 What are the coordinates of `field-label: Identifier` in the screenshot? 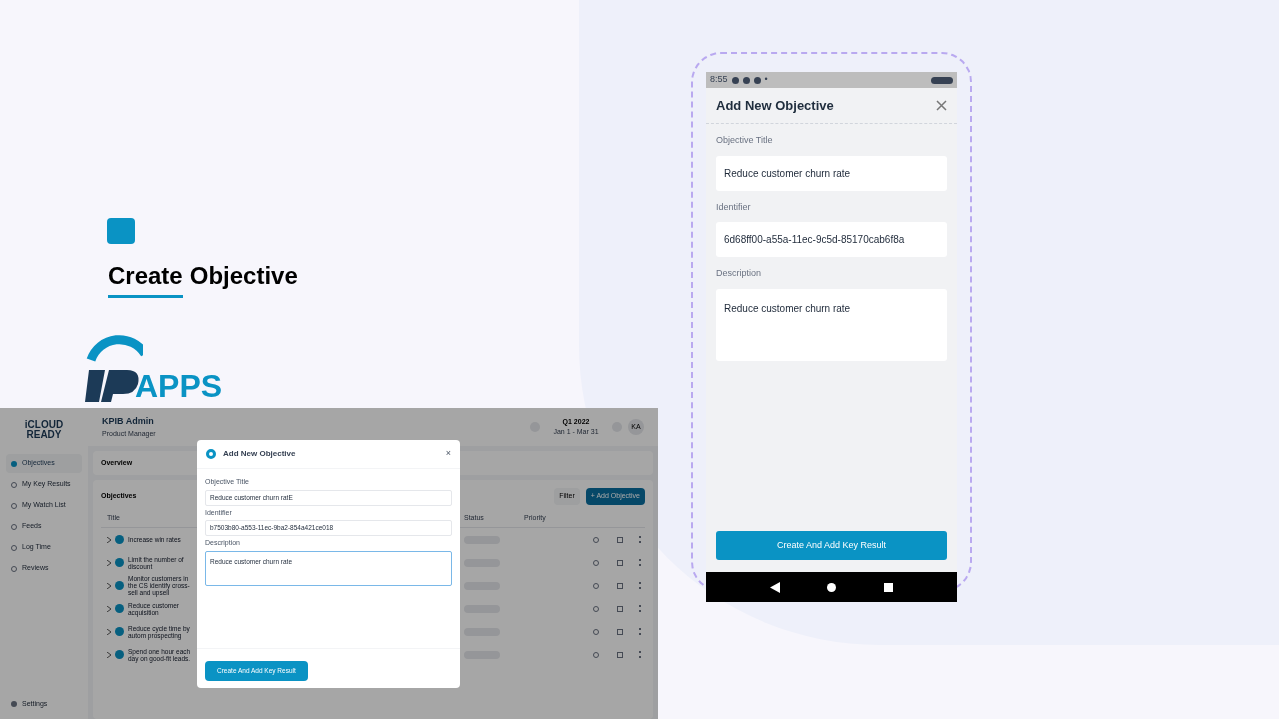 It's located at (734, 207).